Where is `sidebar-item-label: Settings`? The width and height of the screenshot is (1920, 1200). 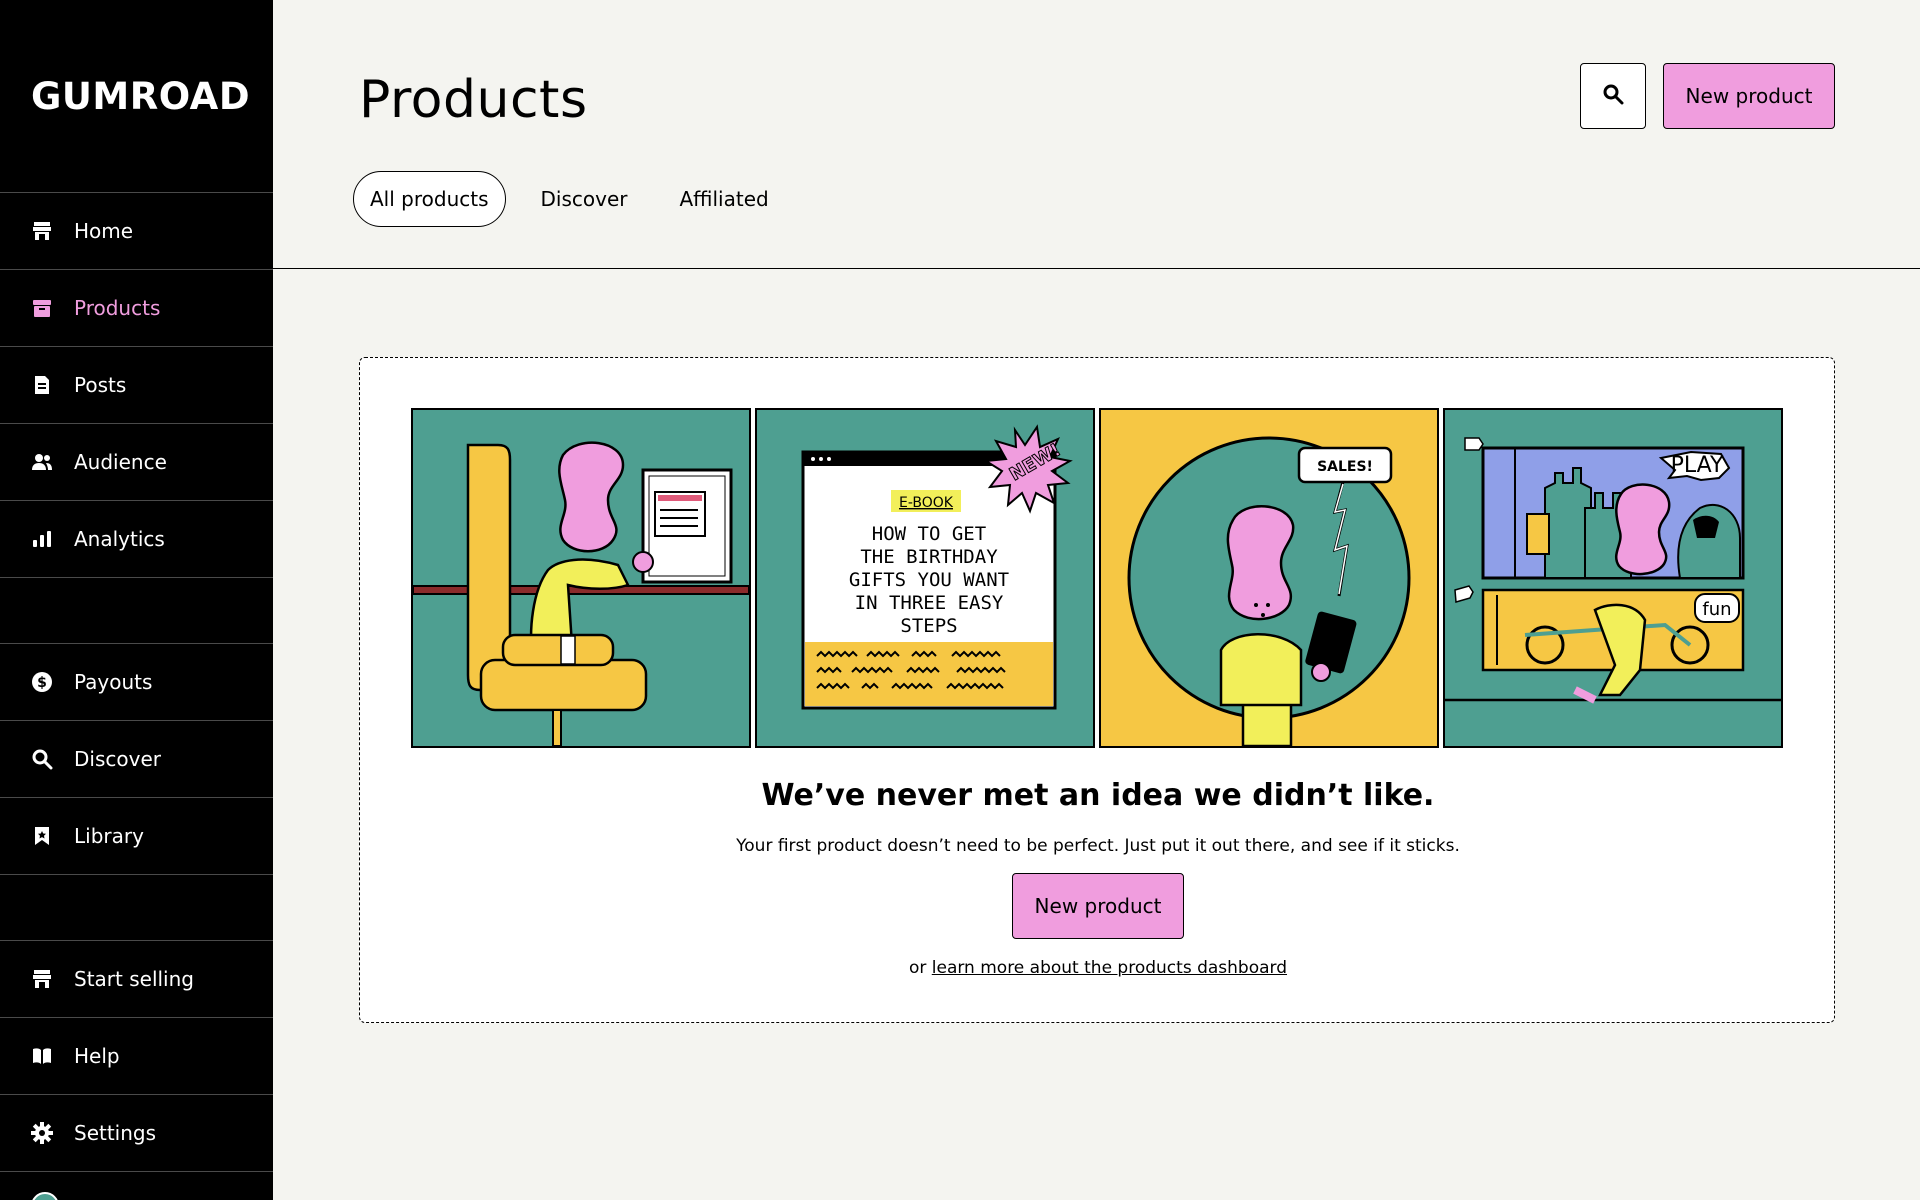
sidebar-item-label: Settings is located at coordinates (115, 1133).